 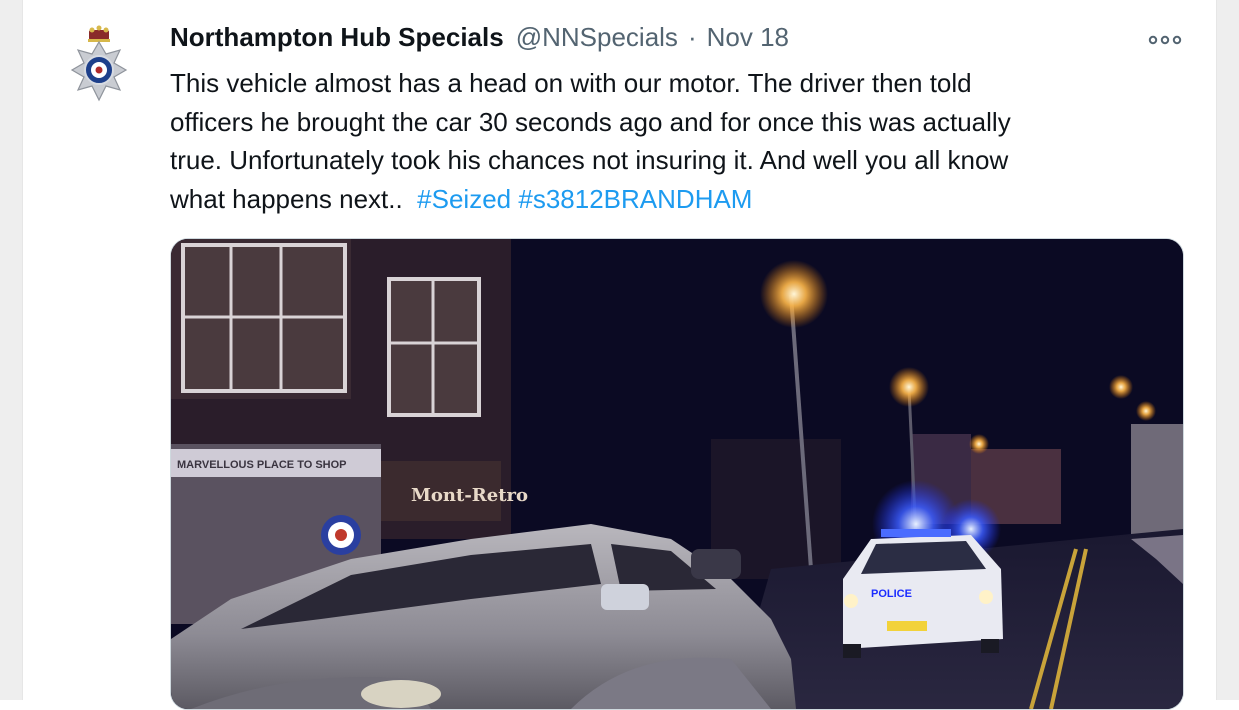 I want to click on avatar, so click(x=99, y=66).